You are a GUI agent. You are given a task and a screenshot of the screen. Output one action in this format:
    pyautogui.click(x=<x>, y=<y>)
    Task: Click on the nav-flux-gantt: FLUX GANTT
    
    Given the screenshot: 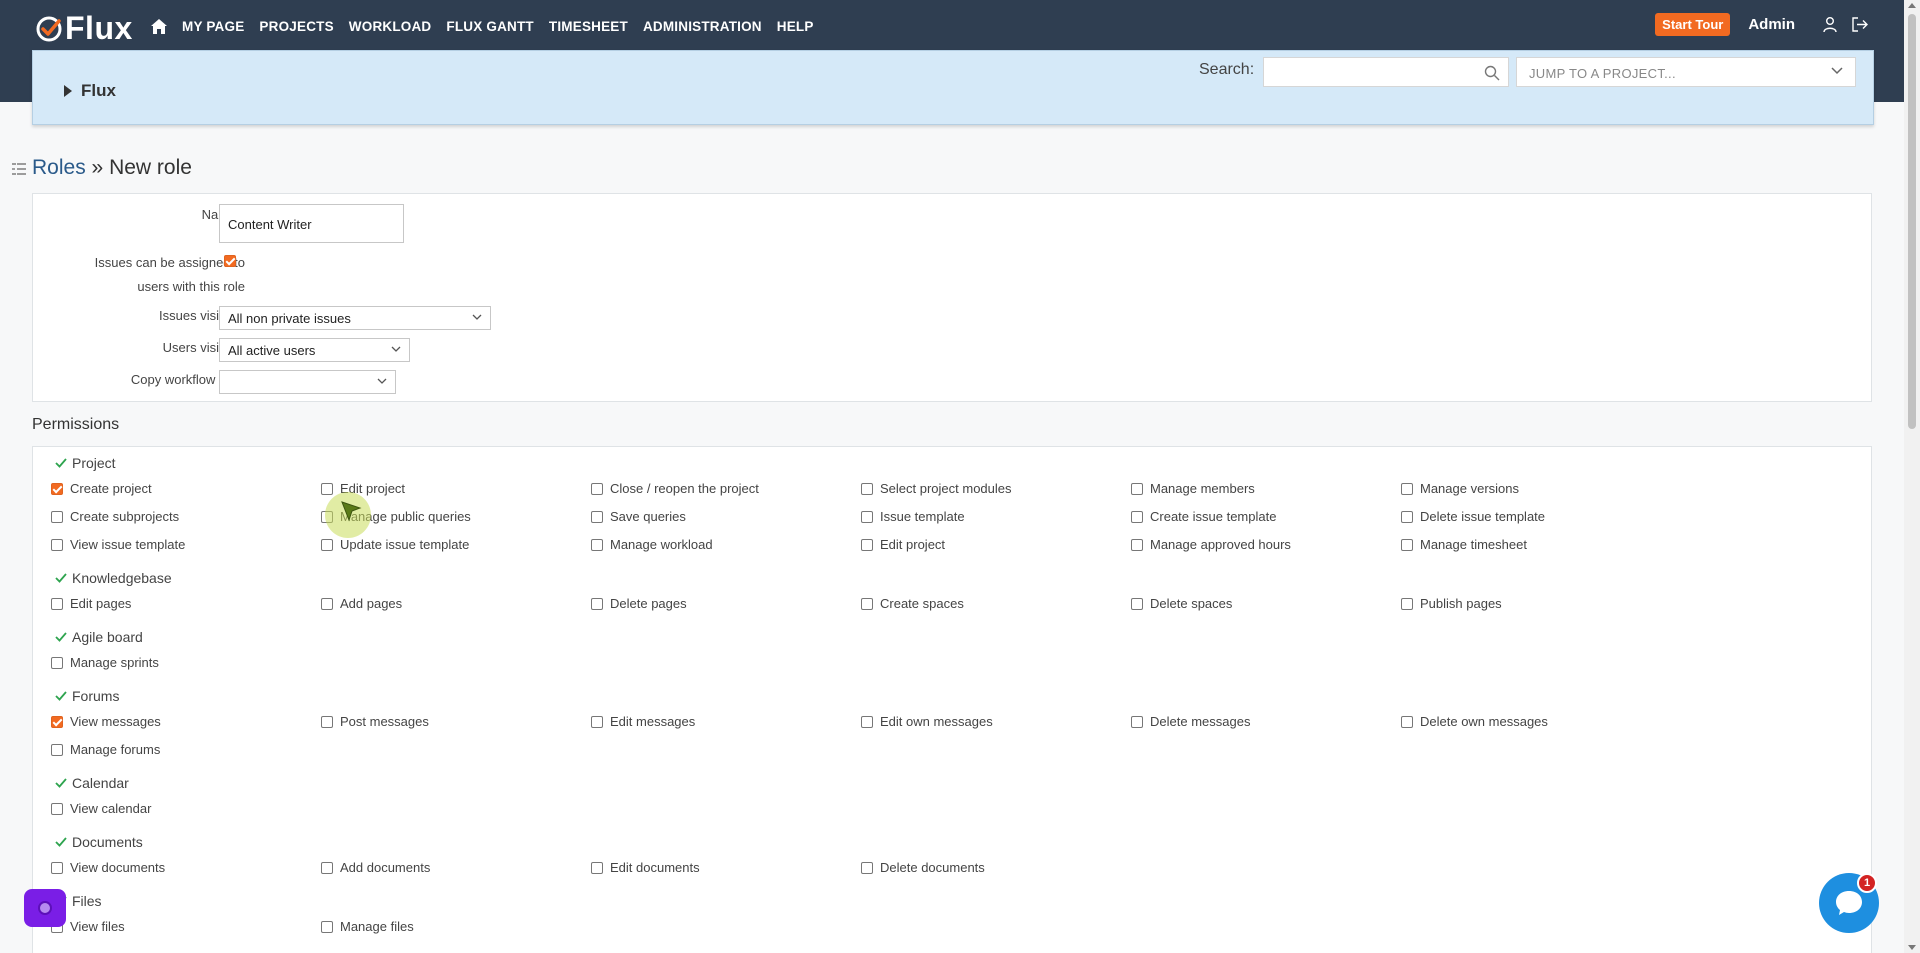 What is the action you would take?
    pyautogui.click(x=490, y=26)
    